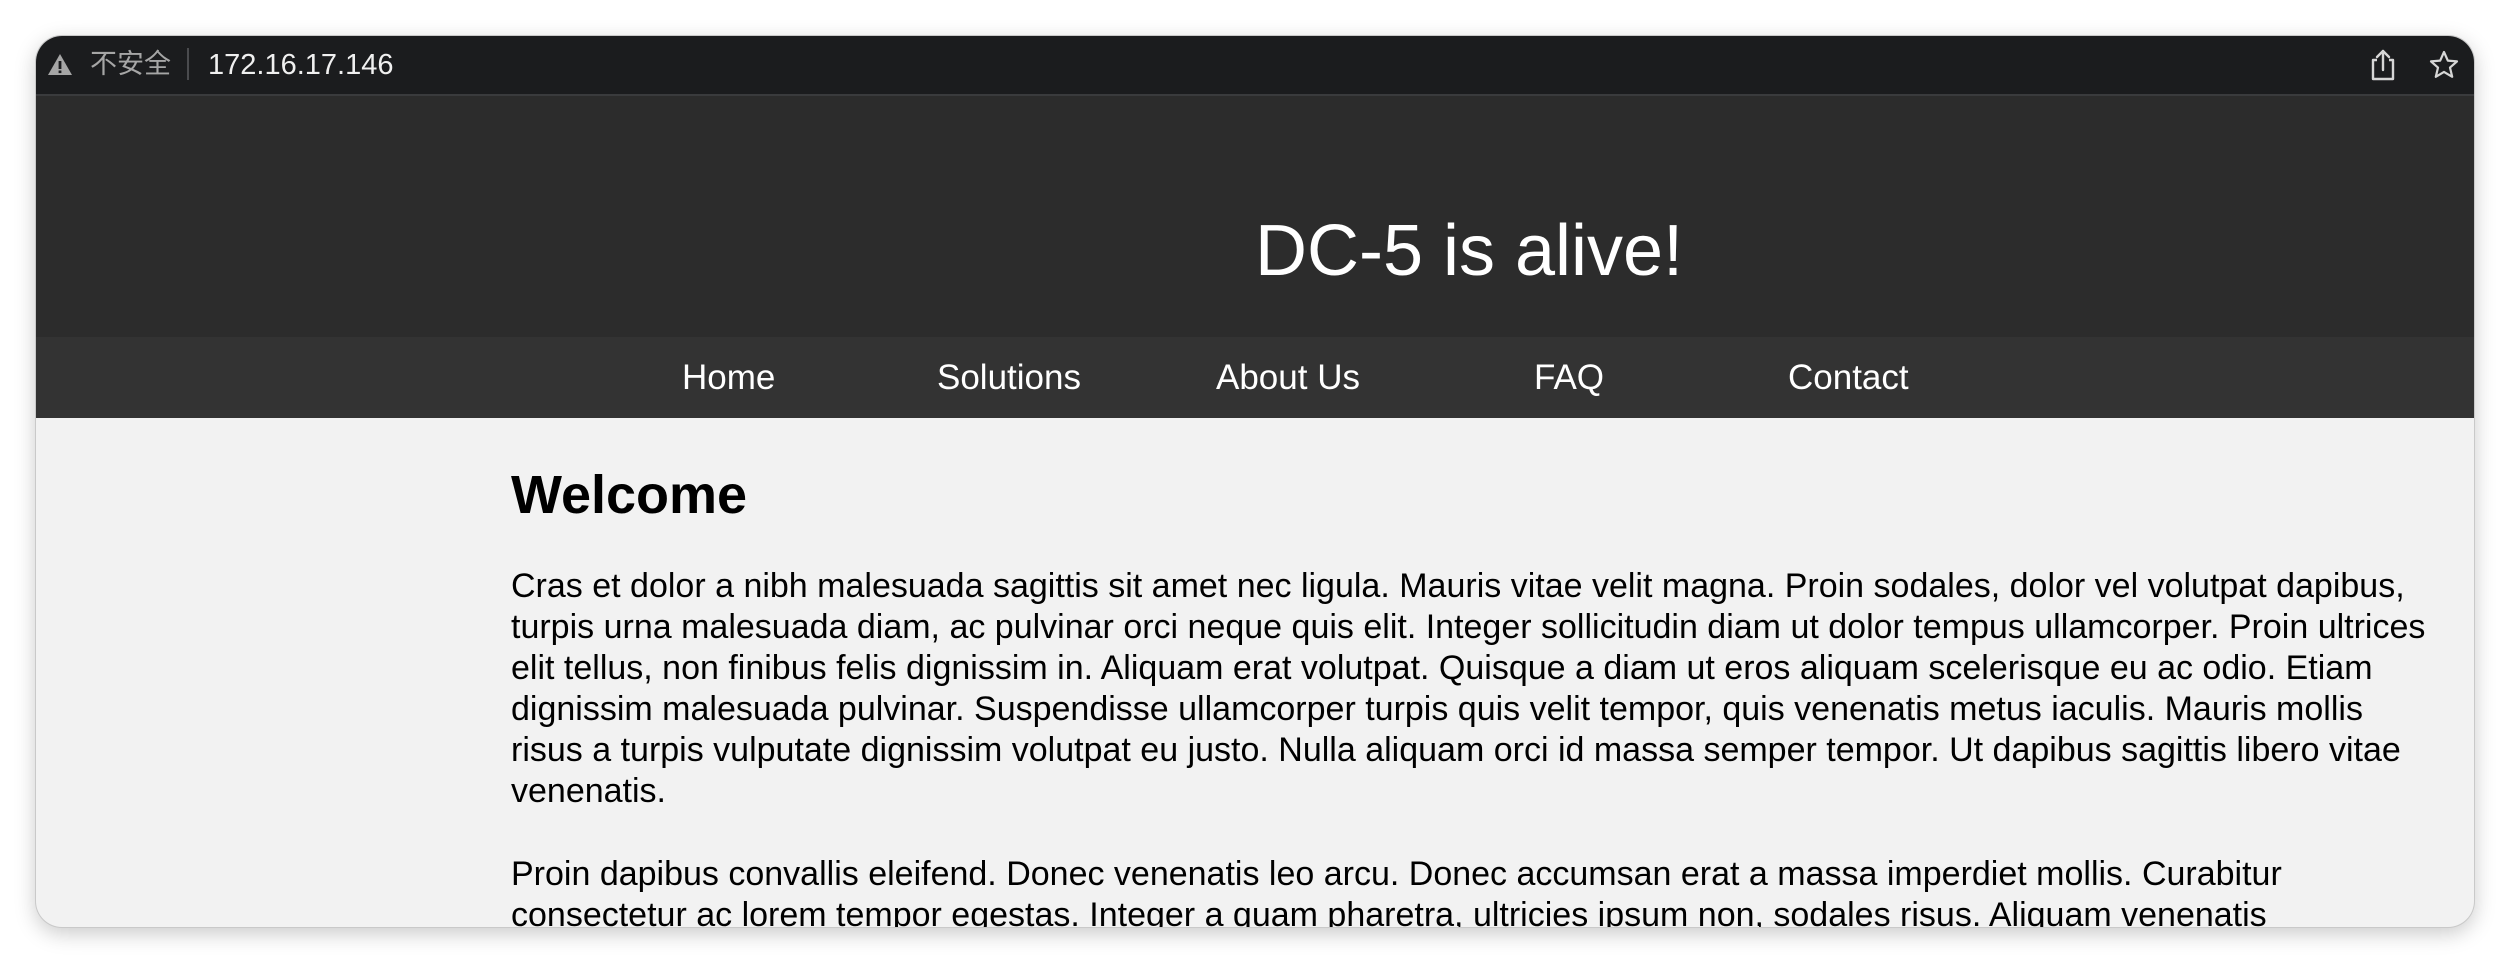  I want to click on nav-contact: Contact, so click(1848, 378).